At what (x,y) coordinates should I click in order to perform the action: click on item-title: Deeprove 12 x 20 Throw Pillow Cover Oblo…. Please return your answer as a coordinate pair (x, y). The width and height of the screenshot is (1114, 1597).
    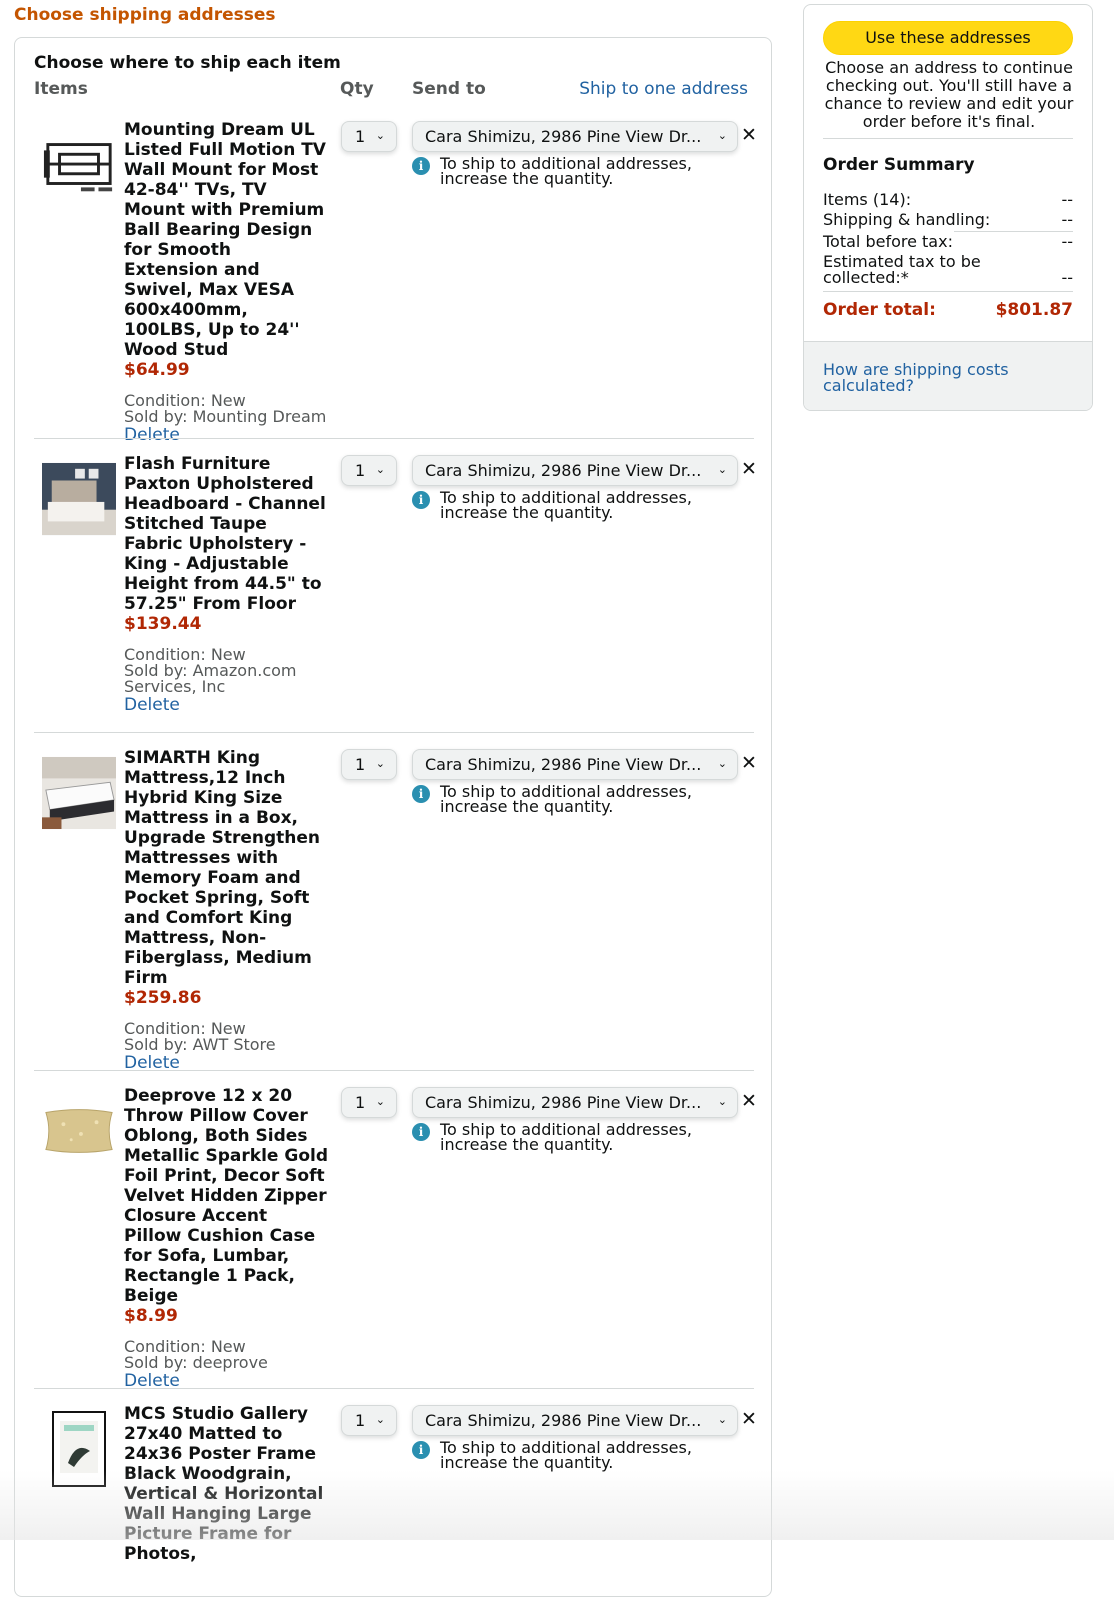
    Looking at the image, I should click on (227, 1196).